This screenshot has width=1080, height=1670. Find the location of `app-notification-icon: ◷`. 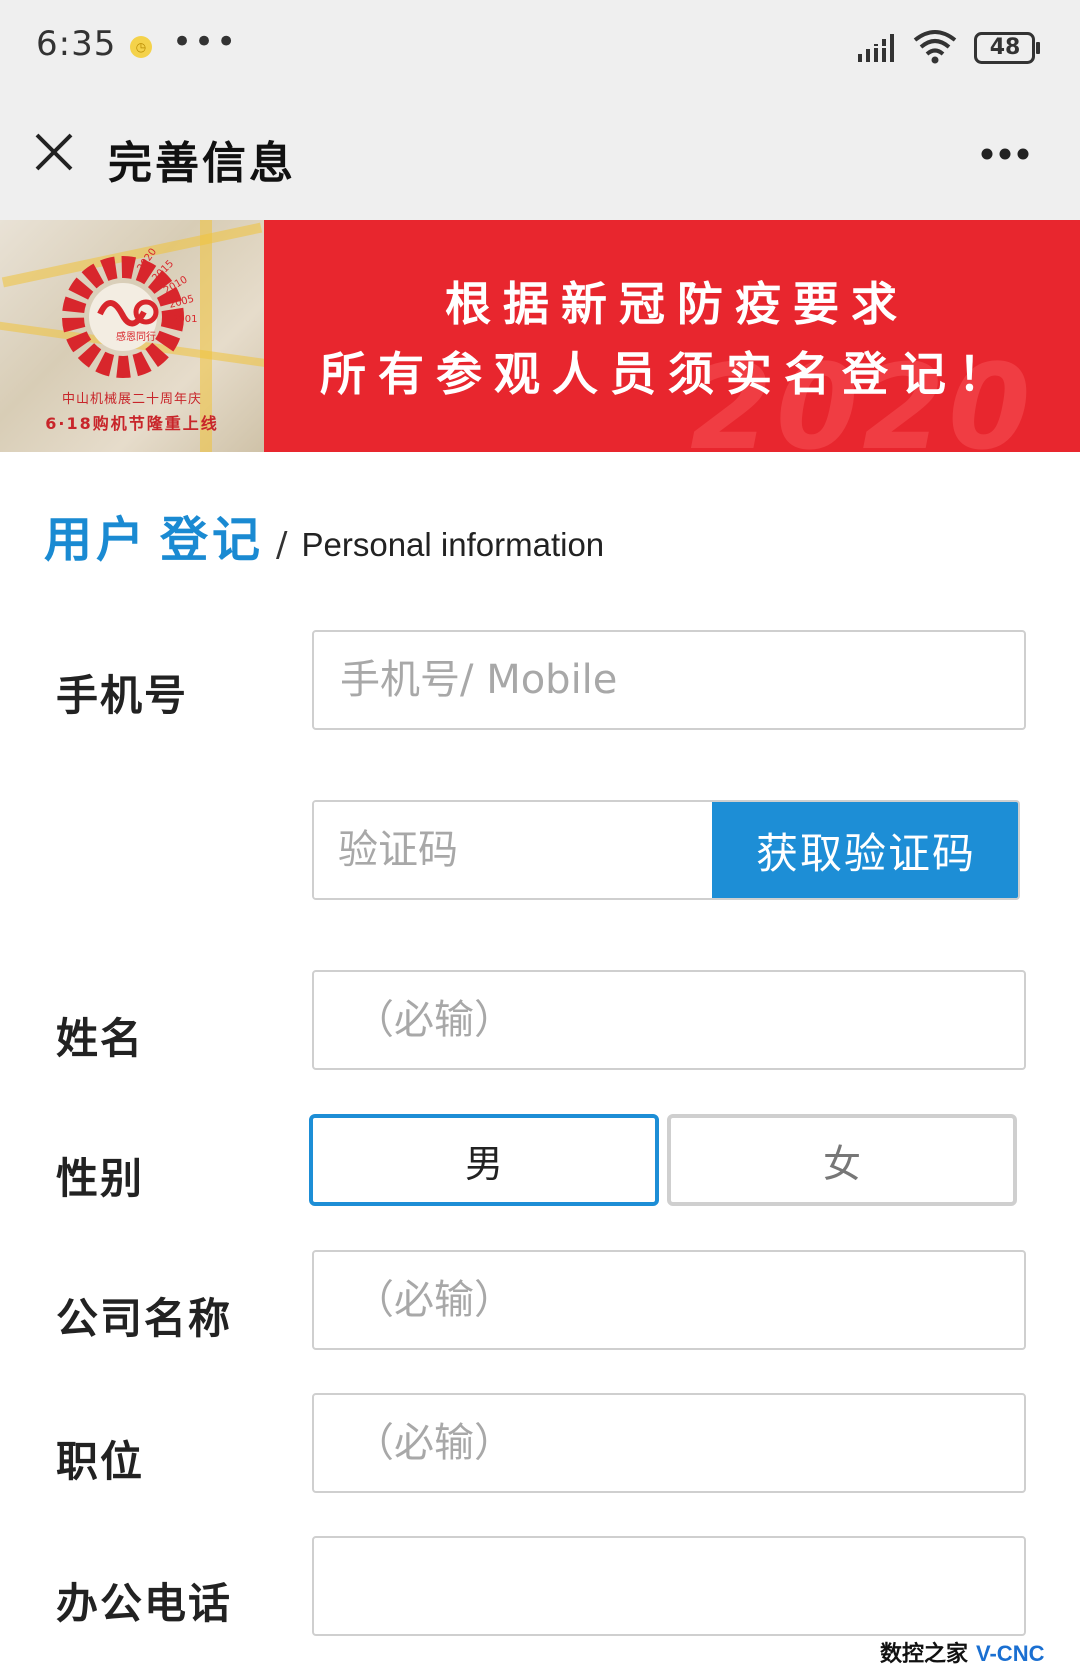

app-notification-icon: ◷ is located at coordinates (141, 47).